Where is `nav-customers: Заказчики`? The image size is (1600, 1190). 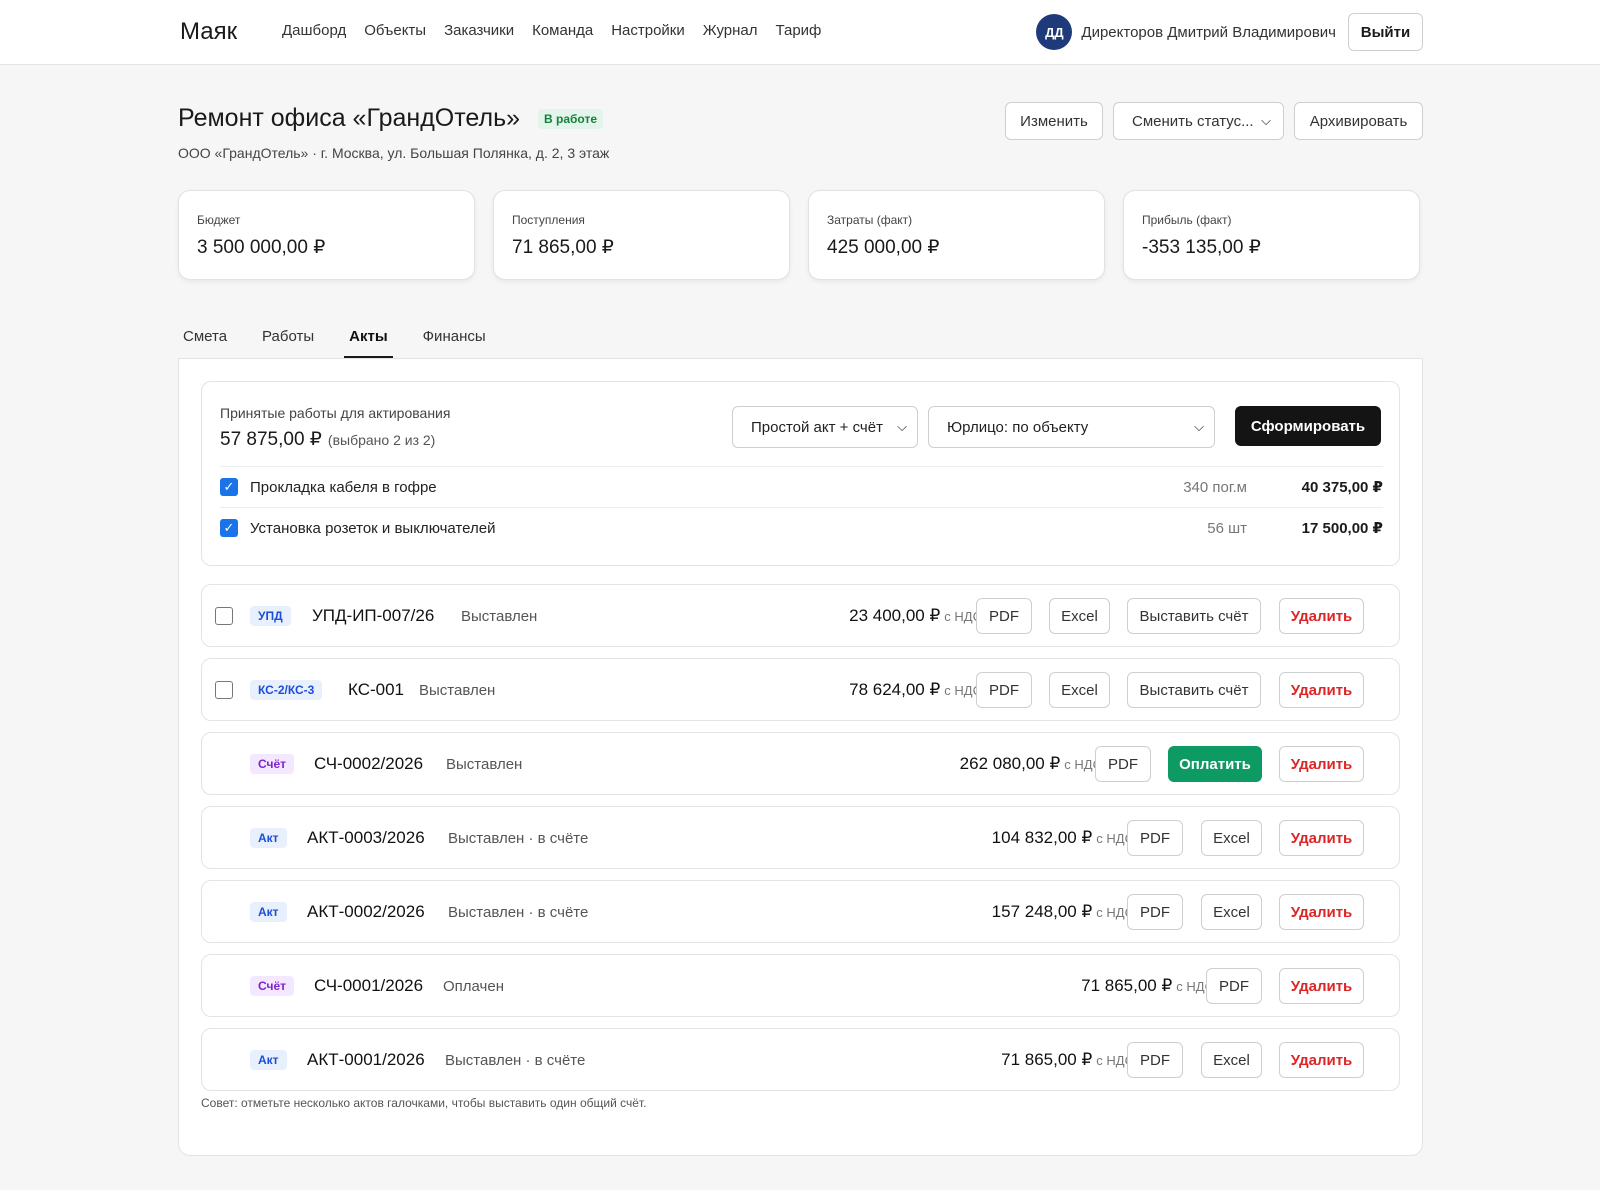 nav-customers: Заказчики is located at coordinates (479, 30).